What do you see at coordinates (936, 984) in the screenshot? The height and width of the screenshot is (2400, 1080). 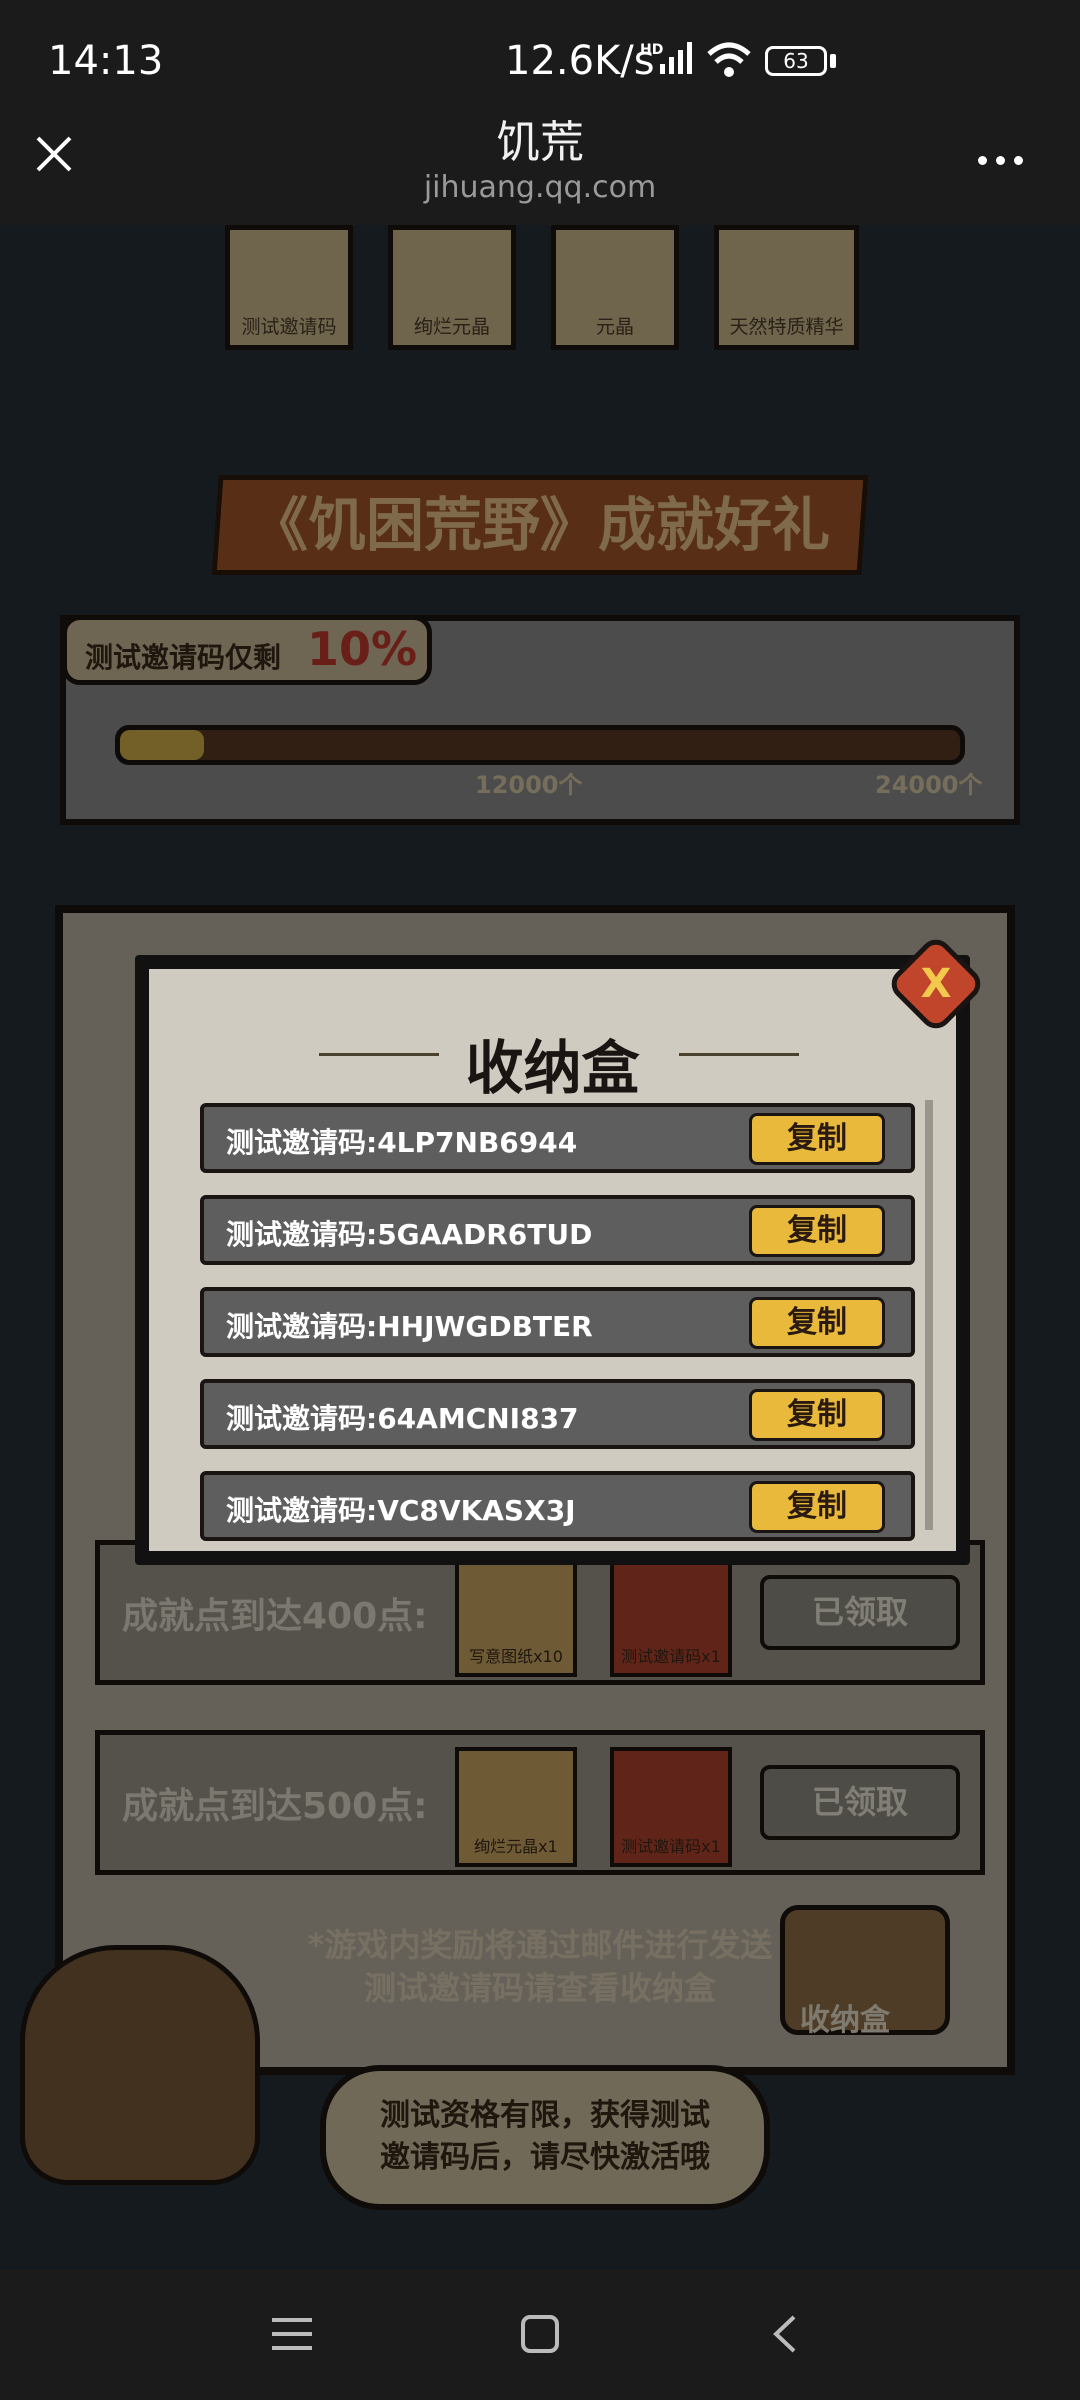 I see `close-x-label: X` at bounding box center [936, 984].